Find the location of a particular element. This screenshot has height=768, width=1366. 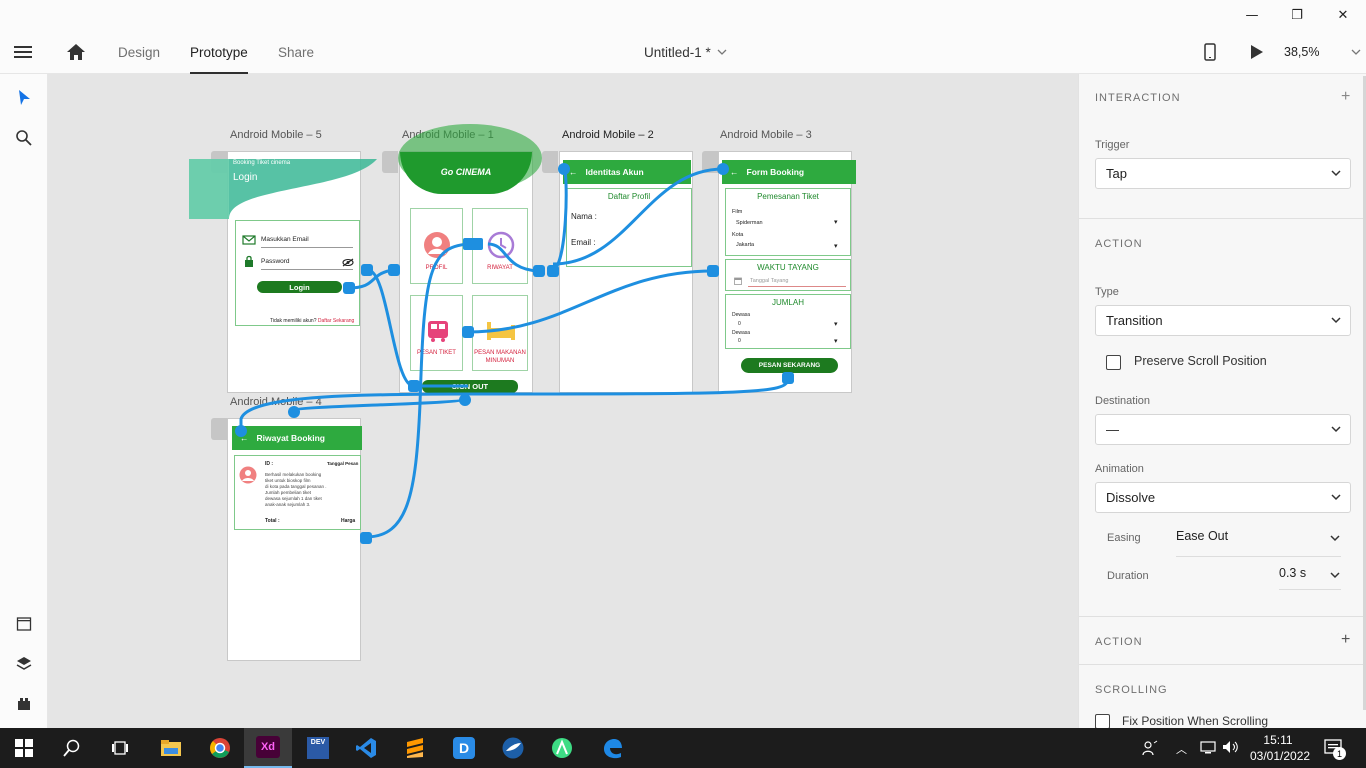

zoom-tool-icon is located at coordinates (24, 138).